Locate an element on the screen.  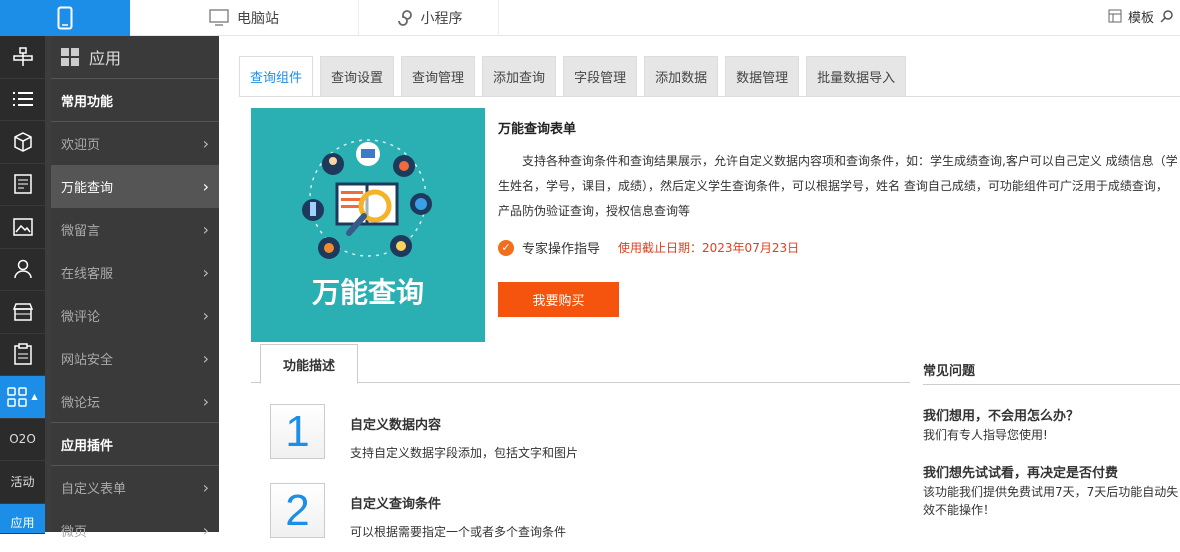
tab-query-management: 查询管理 is located at coordinates (438, 76).